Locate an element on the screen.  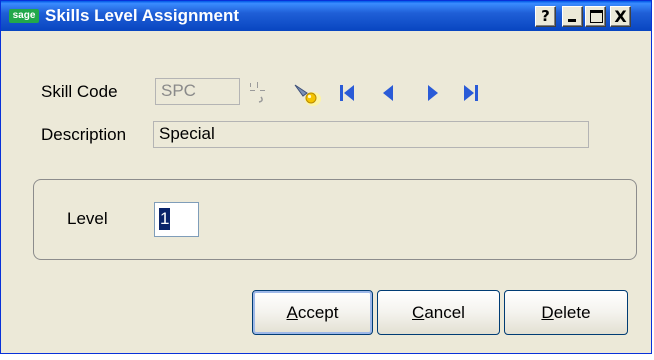
description-field: Special is located at coordinates (371, 134).